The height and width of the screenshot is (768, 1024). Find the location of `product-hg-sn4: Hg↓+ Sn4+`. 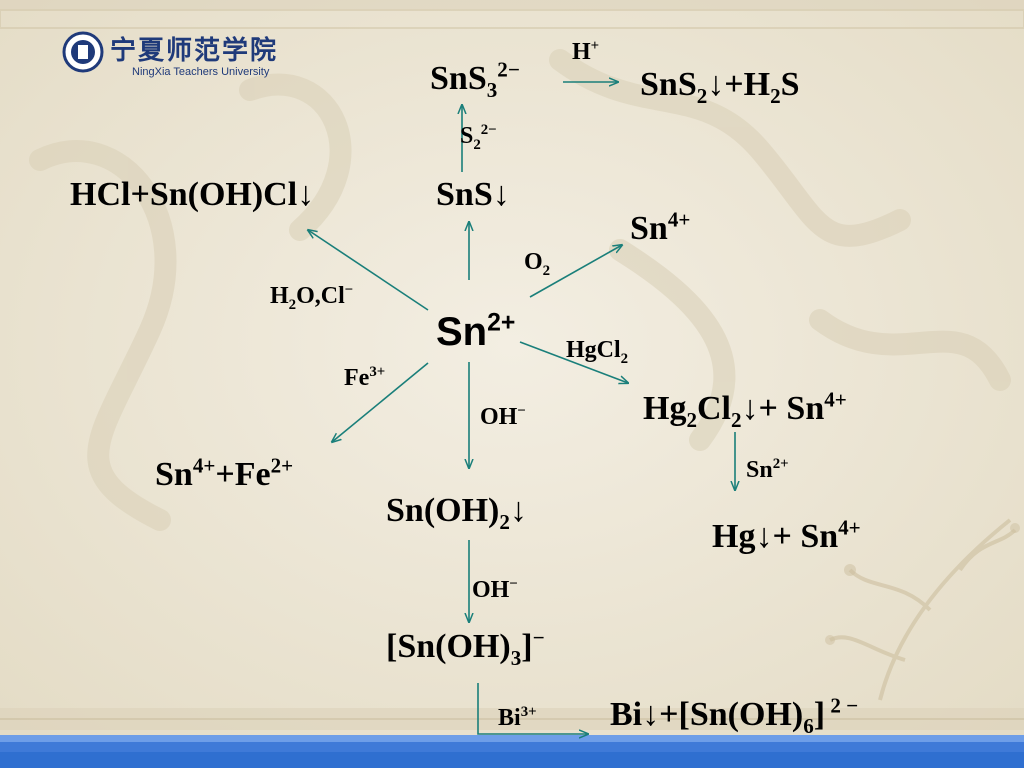

product-hg-sn4: Hg↓+ Sn4+ is located at coordinates (786, 535).